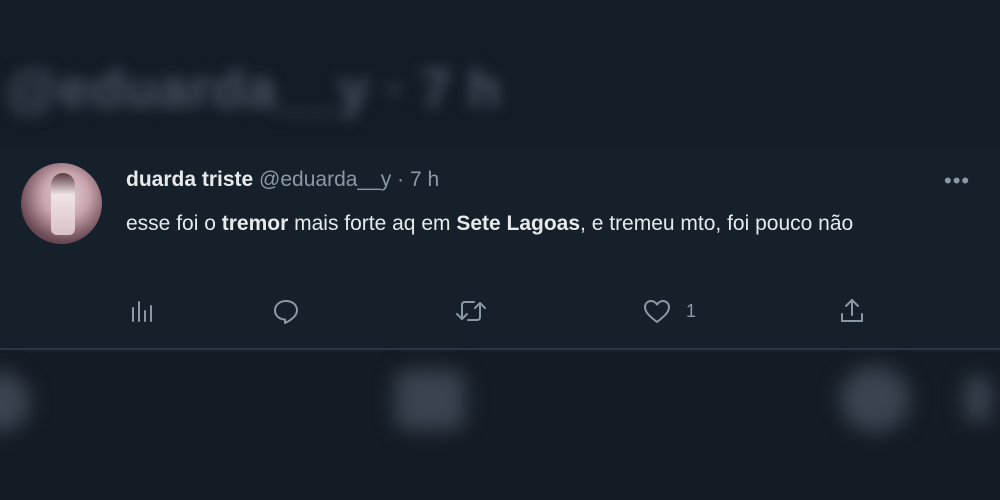  I want to click on tweet-text-part: mais forte aq em, so click(372, 223).